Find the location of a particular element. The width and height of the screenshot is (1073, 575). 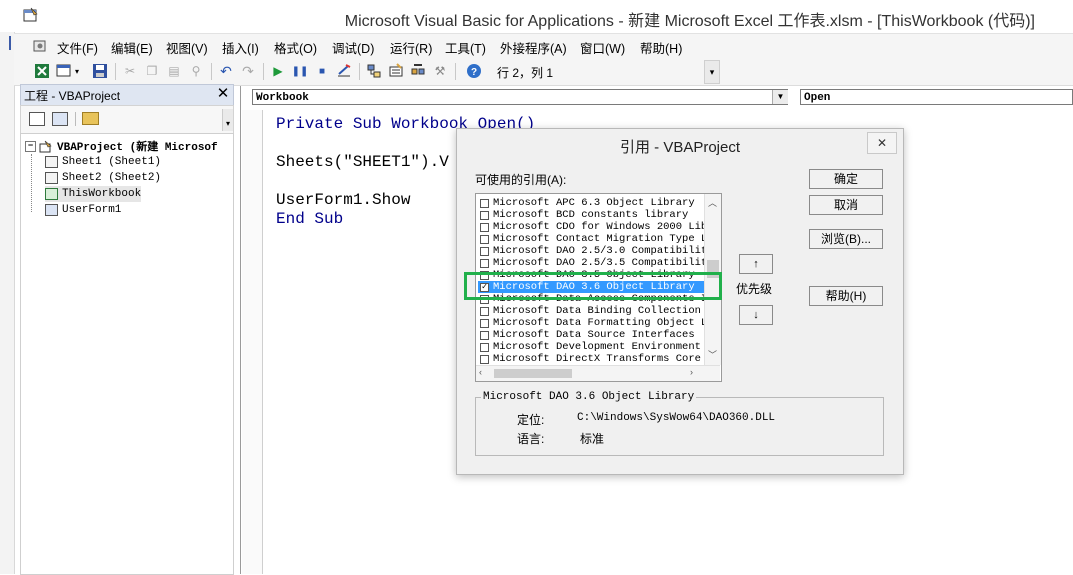

scroll-down-icon: ﹀ is located at coordinates (712, 354).